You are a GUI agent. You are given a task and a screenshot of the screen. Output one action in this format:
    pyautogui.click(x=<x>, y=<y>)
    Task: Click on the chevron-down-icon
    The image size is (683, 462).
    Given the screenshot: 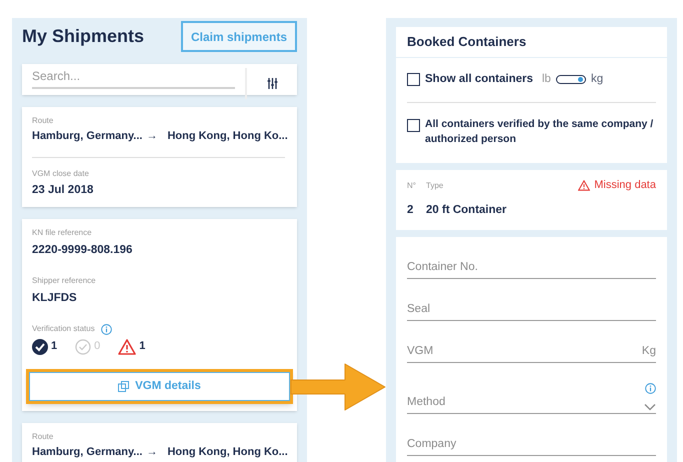 What is the action you would take?
    pyautogui.click(x=650, y=407)
    